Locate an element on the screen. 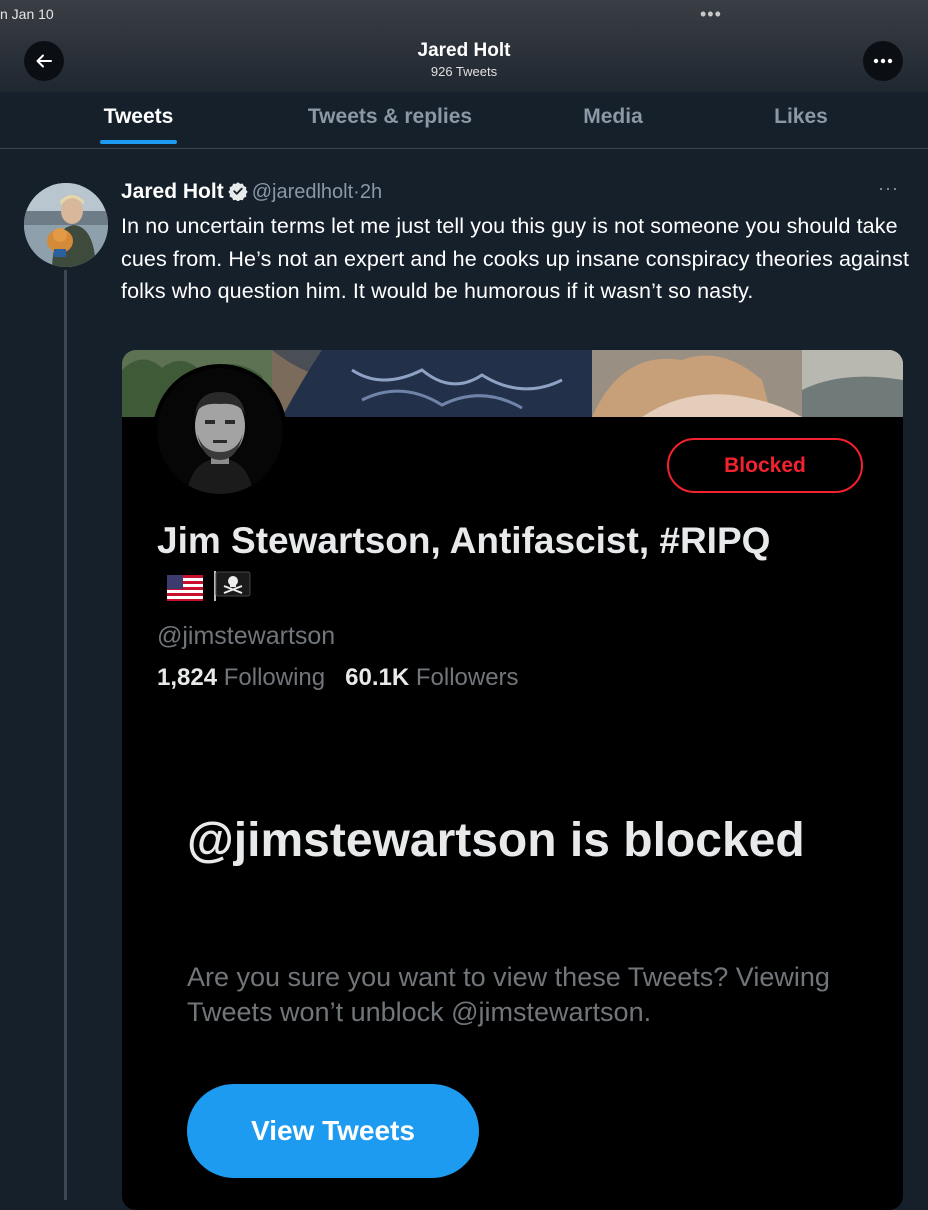 The width and height of the screenshot is (928, 1210). header-title: Jared Holt is located at coordinates (464, 50).